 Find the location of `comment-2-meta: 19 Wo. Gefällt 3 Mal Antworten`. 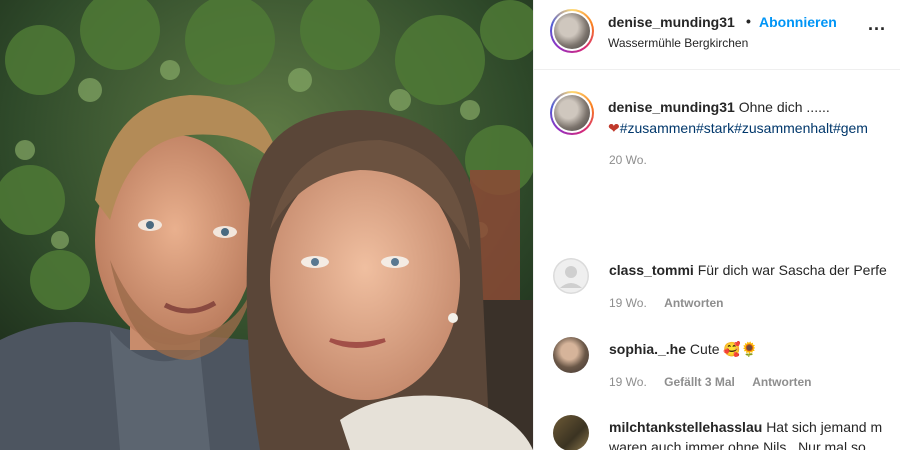

comment-2-meta: 19 Wo. Gefällt 3 Mal Antworten is located at coordinates (717, 382).